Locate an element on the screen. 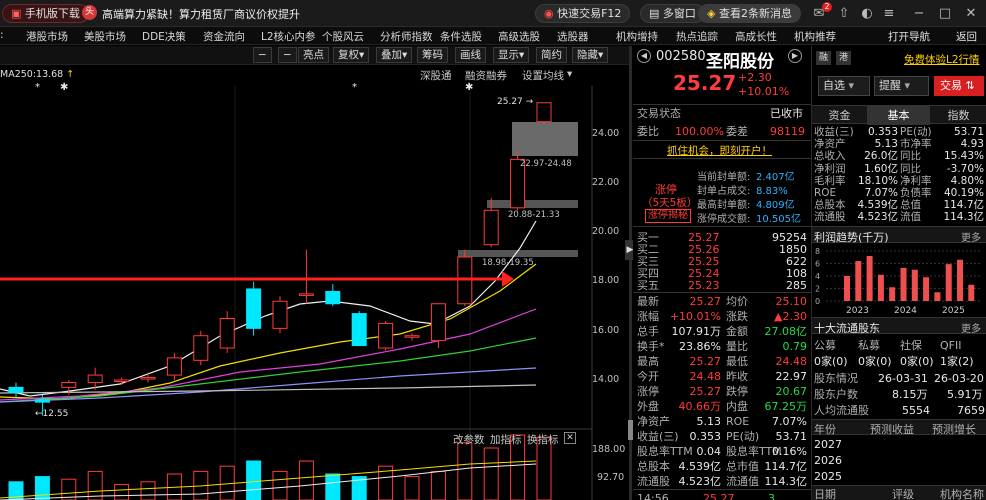 Image resolution: width=986 pixels, height=500 pixels. forecast-year: 2027 is located at coordinates (828, 444).